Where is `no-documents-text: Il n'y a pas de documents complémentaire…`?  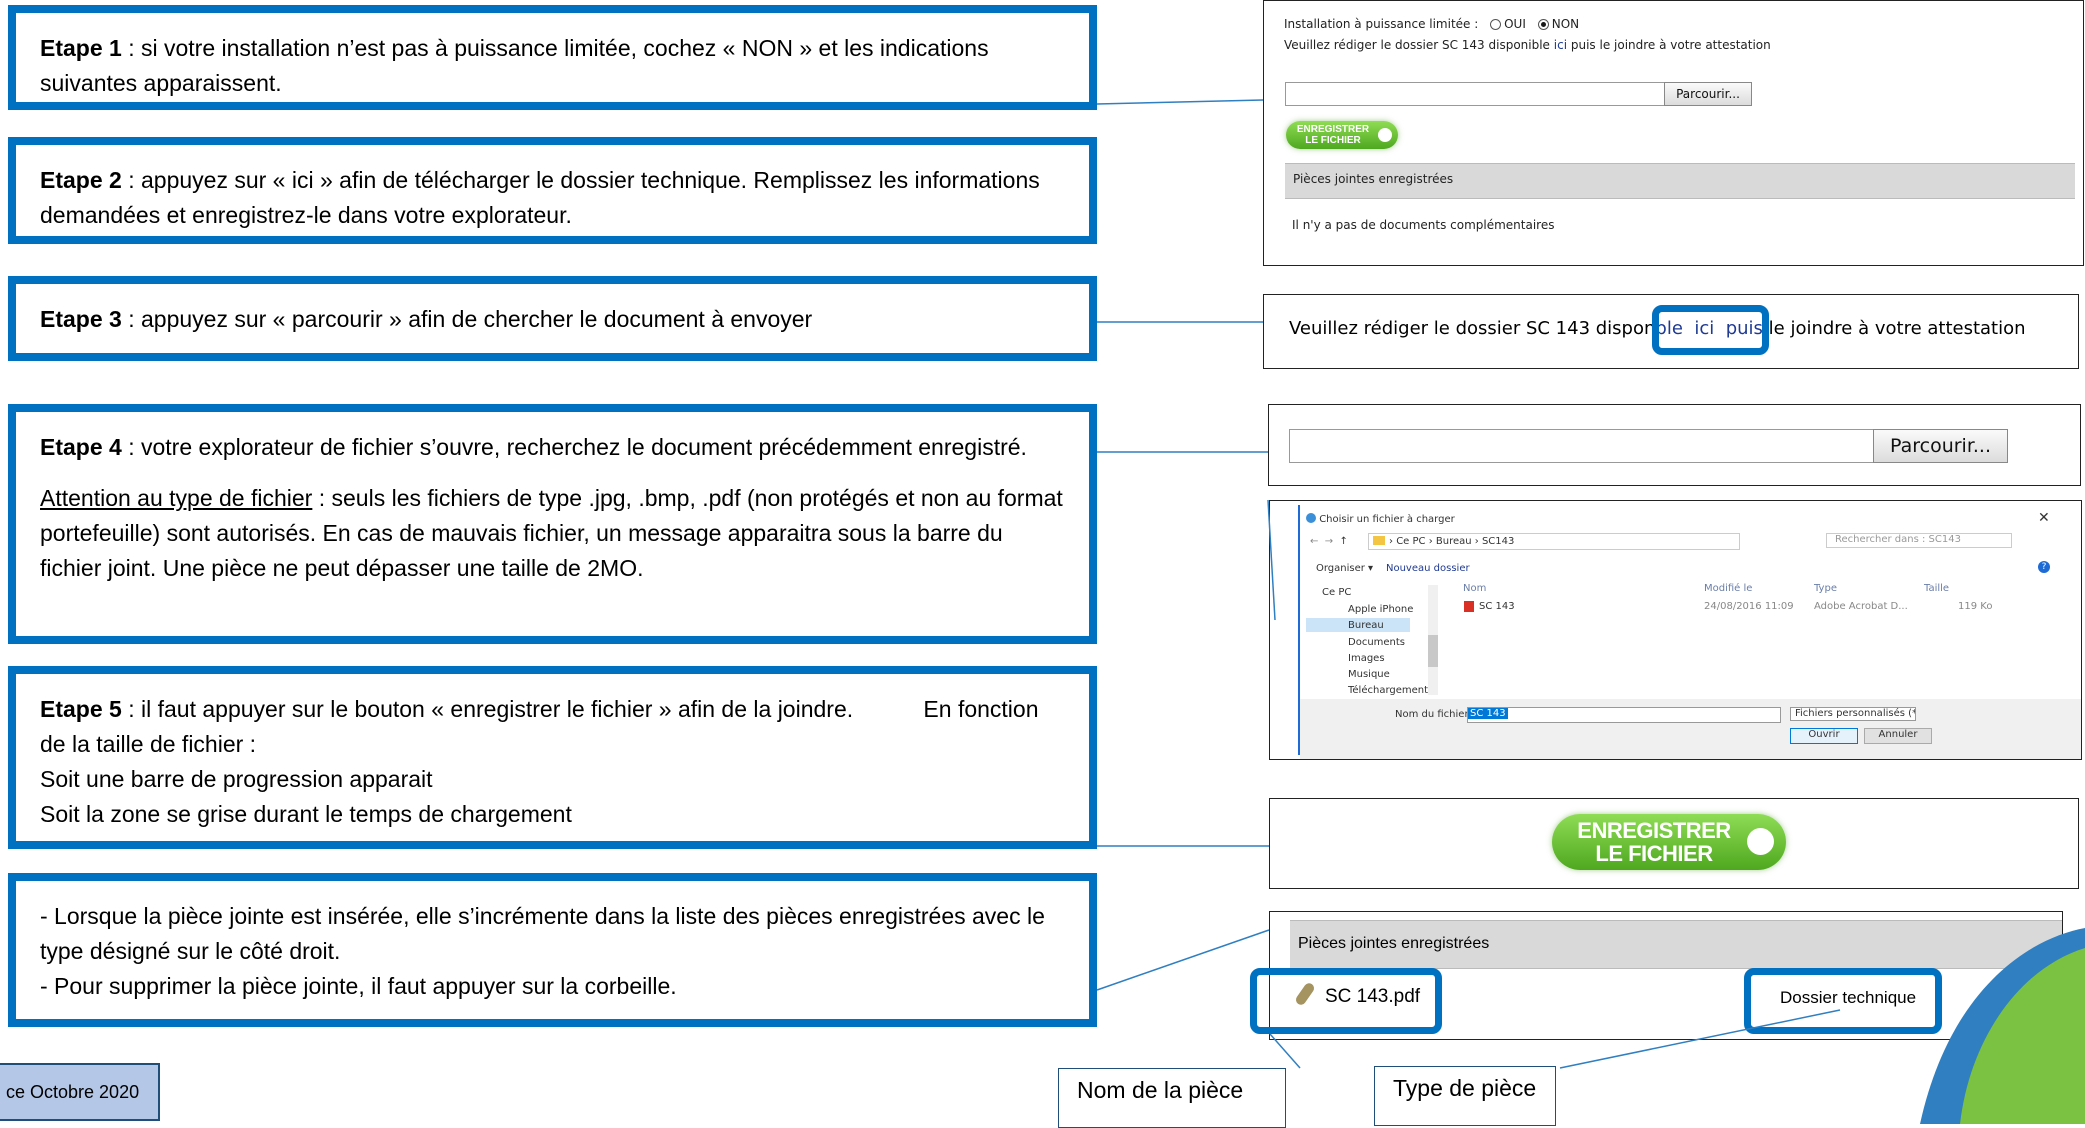
no-documents-text: Il n'y a pas de documents complémentaire… is located at coordinates (1423, 225).